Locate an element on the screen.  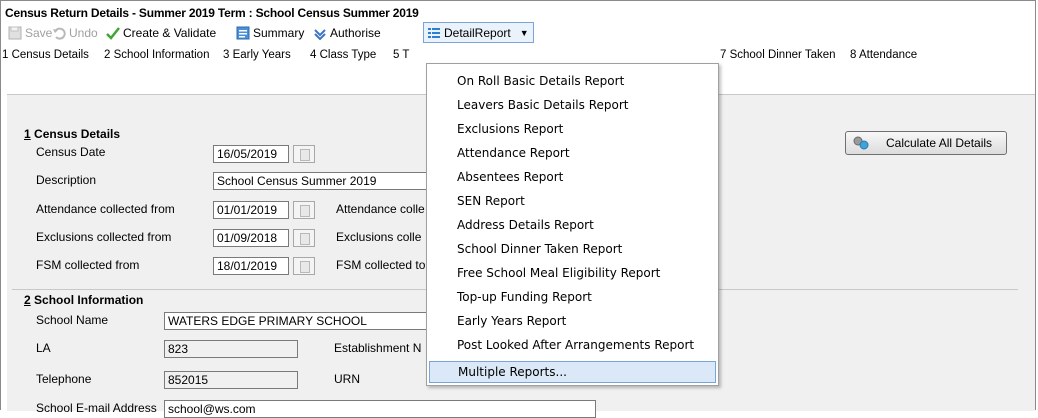
list-icon is located at coordinates (434, 32).